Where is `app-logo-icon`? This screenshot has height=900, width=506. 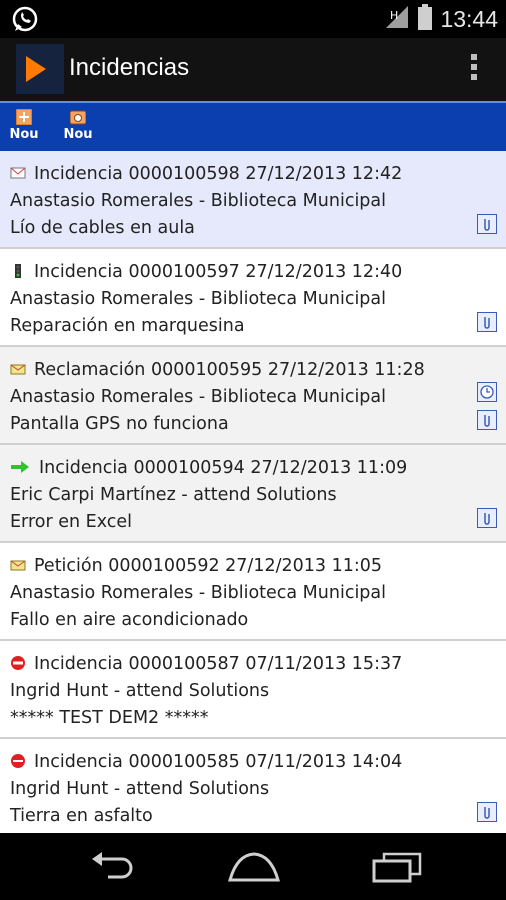 app-logo-icon is located at coordinates (40, 69).